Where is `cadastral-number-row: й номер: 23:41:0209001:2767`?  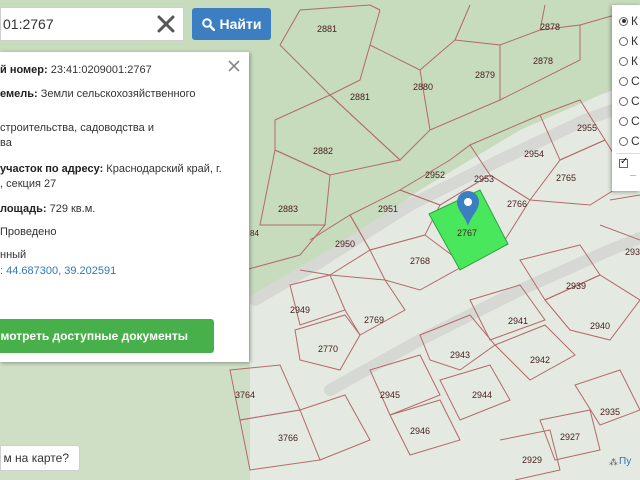 cadastral-number-row: й номер: 23:41:0209001:2767 is located at coordinates (76, 70).